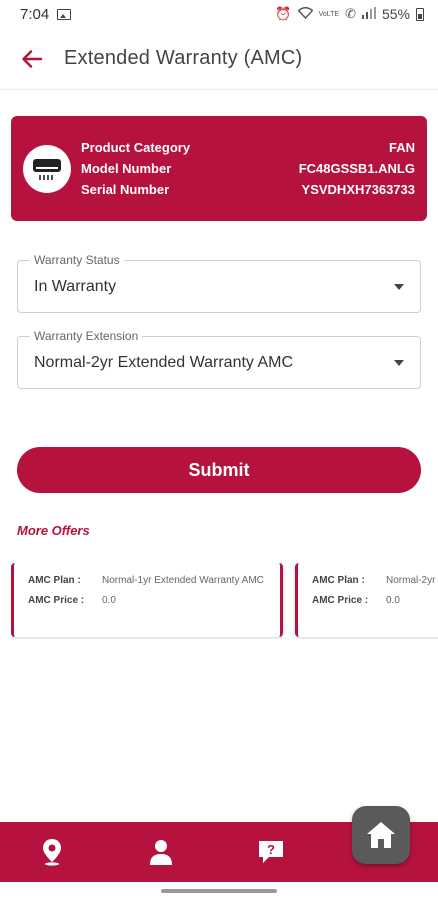  I want to click on battery-icon, so click(420, 14).